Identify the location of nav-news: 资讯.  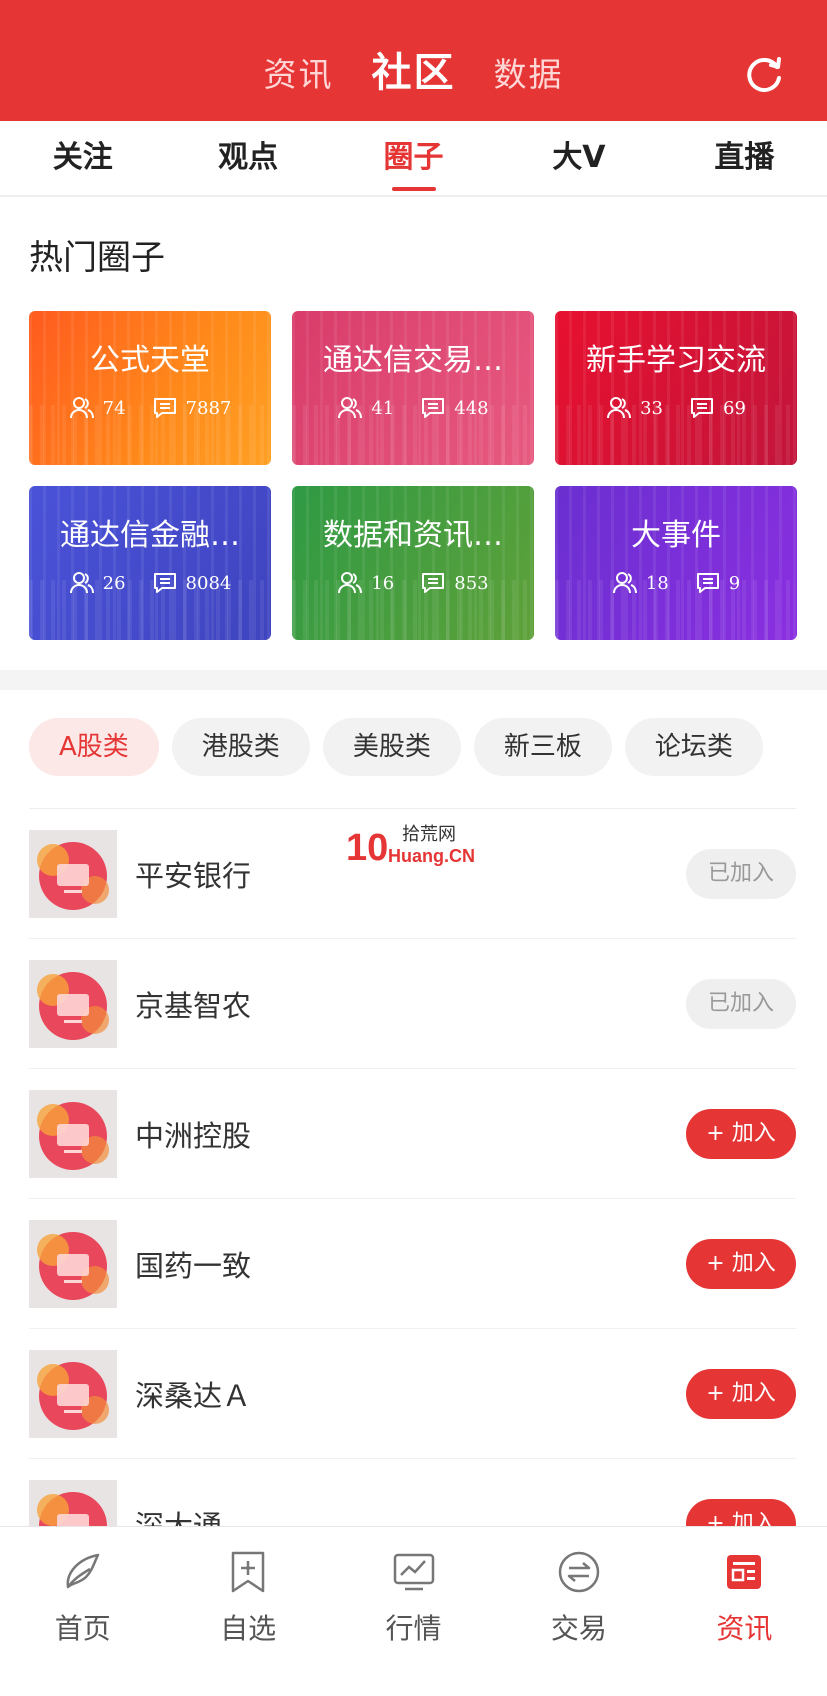
(744, 1611).